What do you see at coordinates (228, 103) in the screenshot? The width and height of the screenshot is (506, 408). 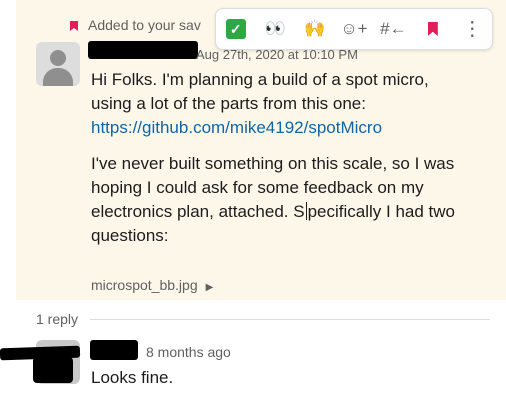 I see `paragraph-1-line-2: using a lot of the parts from this one:` at bounding box center [228, 103].